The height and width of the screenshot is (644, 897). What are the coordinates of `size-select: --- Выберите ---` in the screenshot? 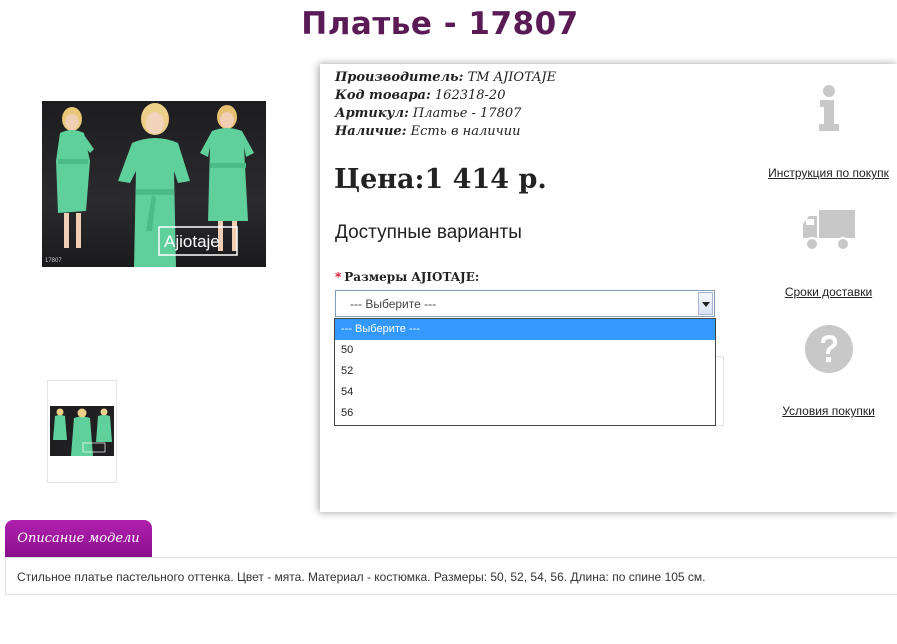 It's located at (525, 303).